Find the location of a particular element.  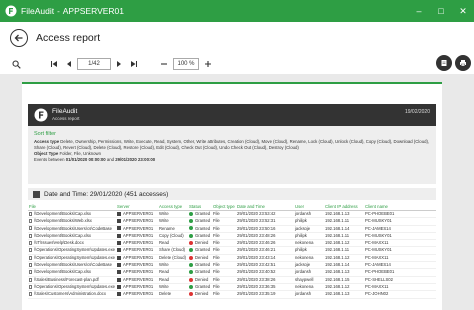

cell-file: \\Development\Books\Cap.xlsx is located at coordinates (72, 272).